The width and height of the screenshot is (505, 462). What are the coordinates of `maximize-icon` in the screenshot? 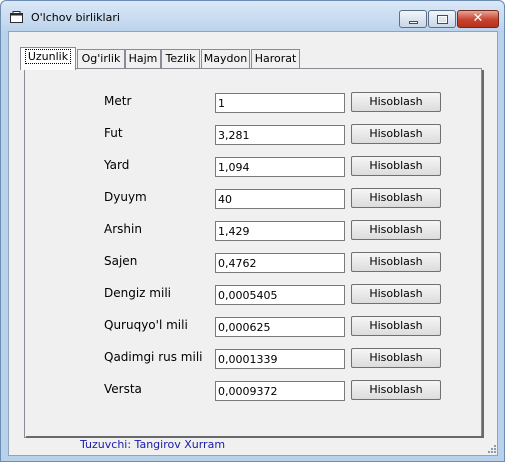 It's located at (442, 19).